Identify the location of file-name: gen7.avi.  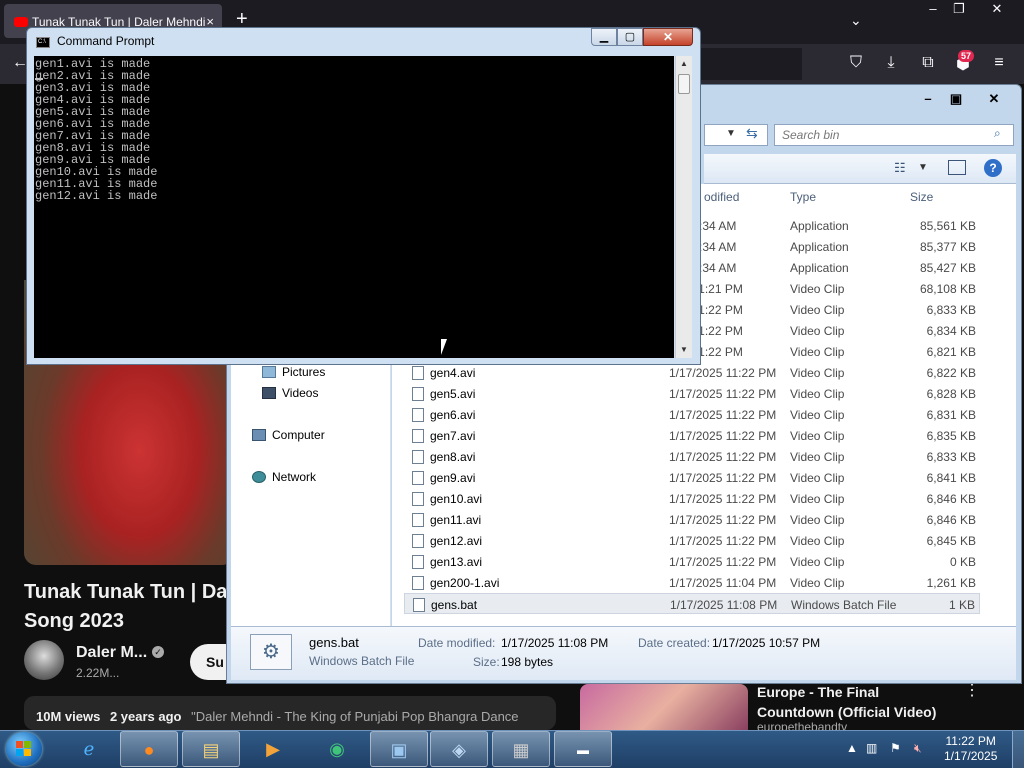
(453, 436).